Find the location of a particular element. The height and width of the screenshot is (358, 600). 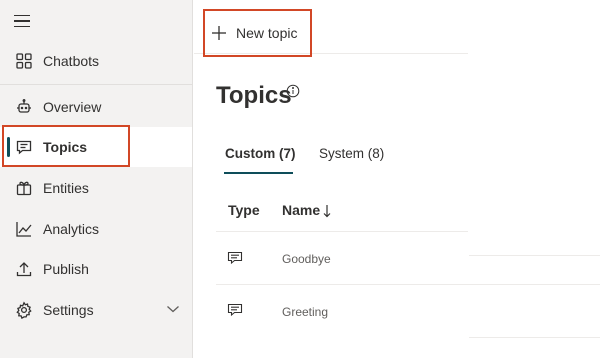

topic-name: Goodbye is located at coordinates (306, 259).